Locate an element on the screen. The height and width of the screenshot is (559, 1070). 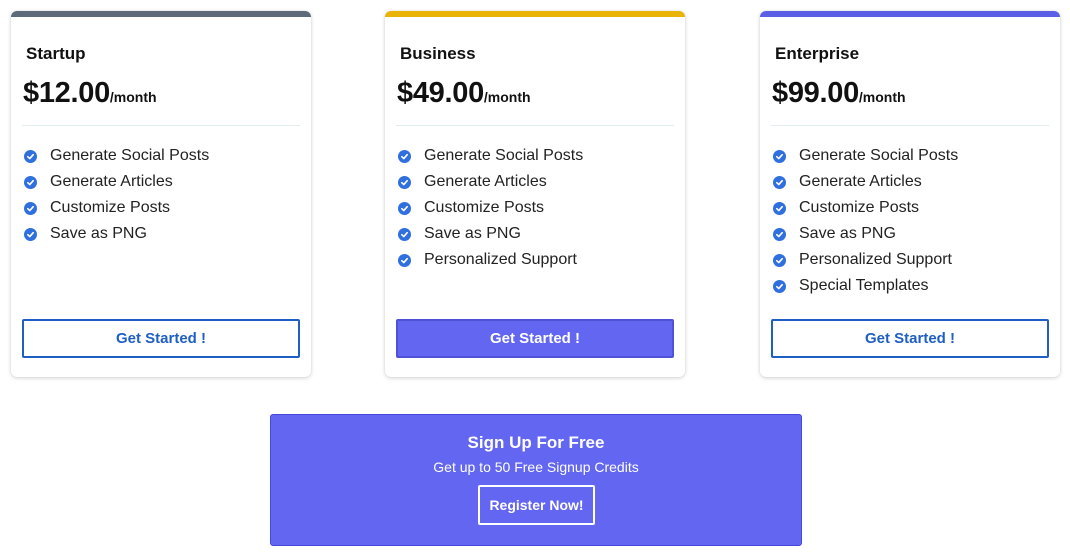
plan-name: Business is located at coordinates (438, 53).